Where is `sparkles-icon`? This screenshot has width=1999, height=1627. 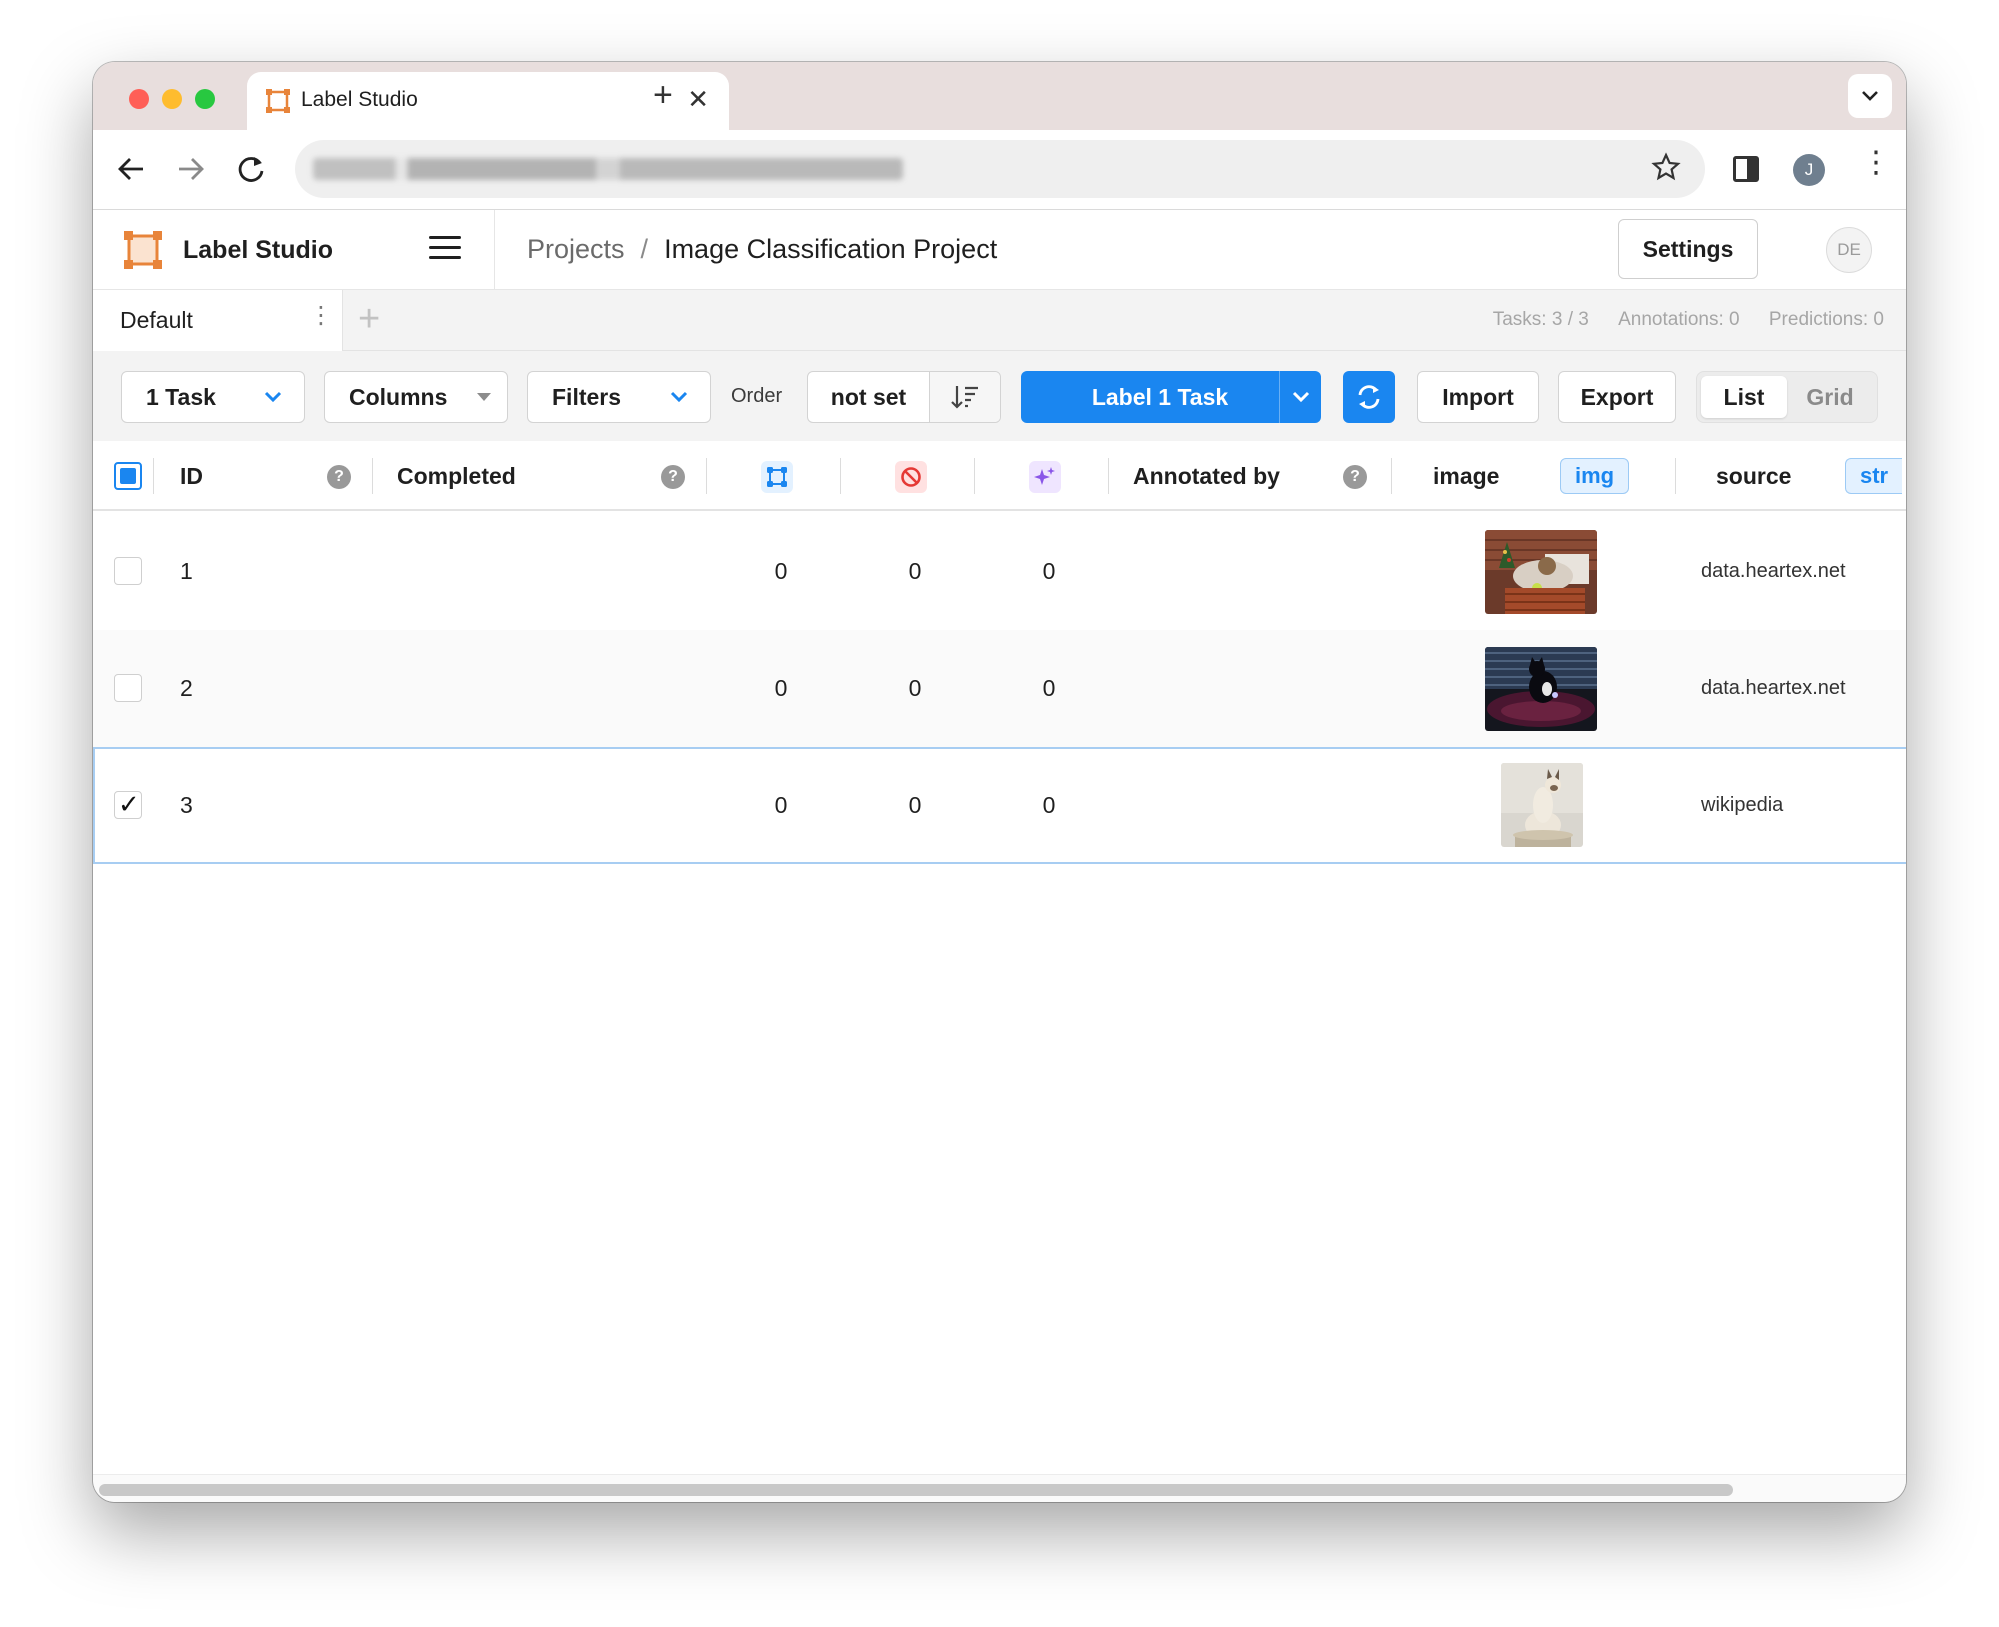 sparkles-icon is located at coordinates (1044, 476).